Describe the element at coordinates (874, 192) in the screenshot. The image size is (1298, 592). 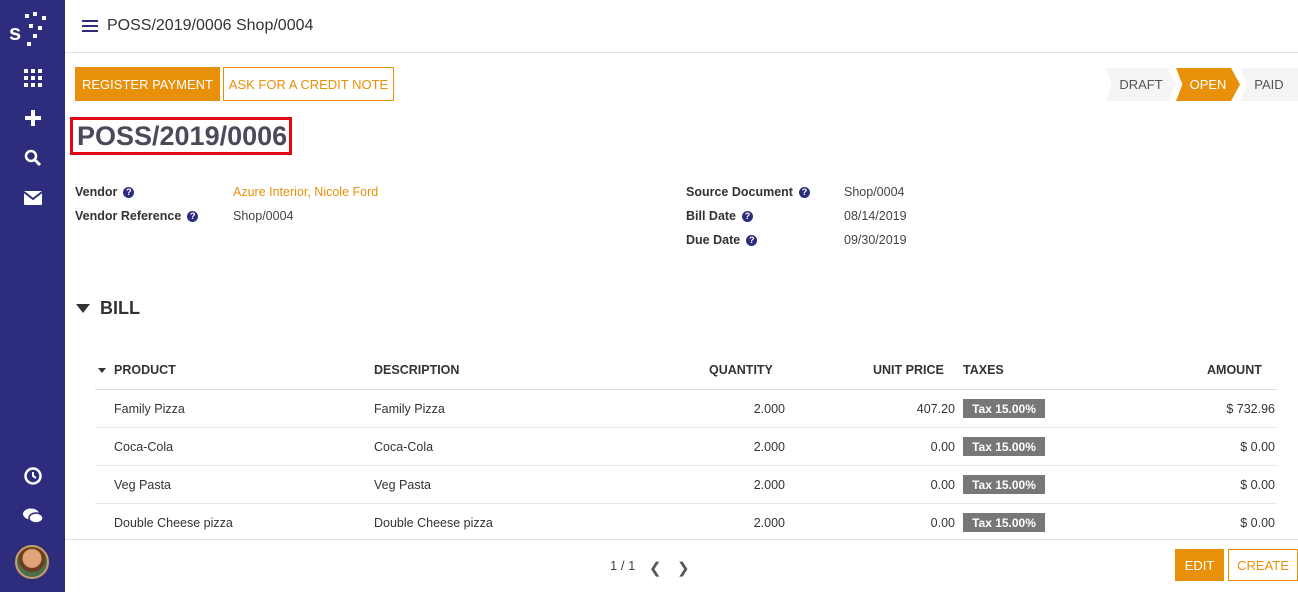
I see `source-document-value: Shop/0004` at that location.